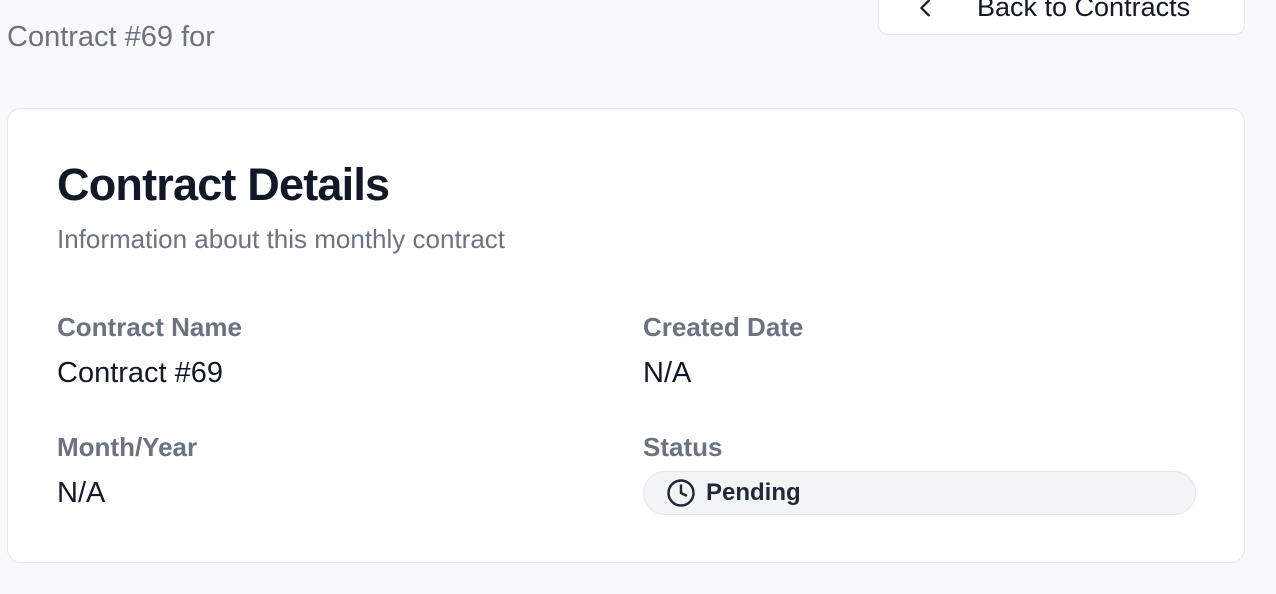 The width and height of the screenshot is (1276, 594). What do you see at coordinates (919, 493) in the screenshot?
I see `status-badge: Pending` at bounding box center [919, 493].